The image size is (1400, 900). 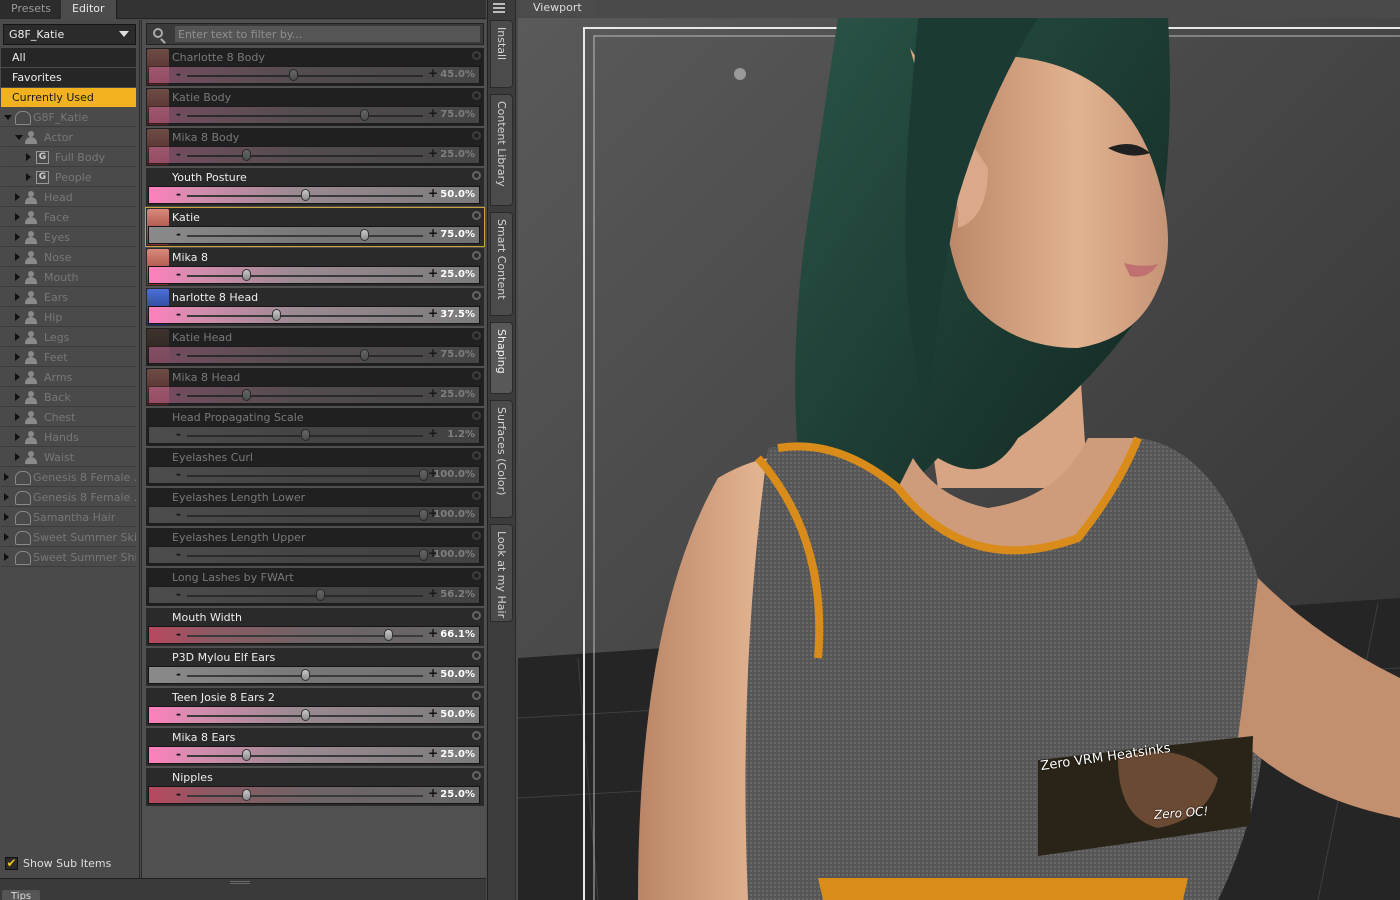 I want to click on slider-value: 1.2%, so click(x=461, y=434).